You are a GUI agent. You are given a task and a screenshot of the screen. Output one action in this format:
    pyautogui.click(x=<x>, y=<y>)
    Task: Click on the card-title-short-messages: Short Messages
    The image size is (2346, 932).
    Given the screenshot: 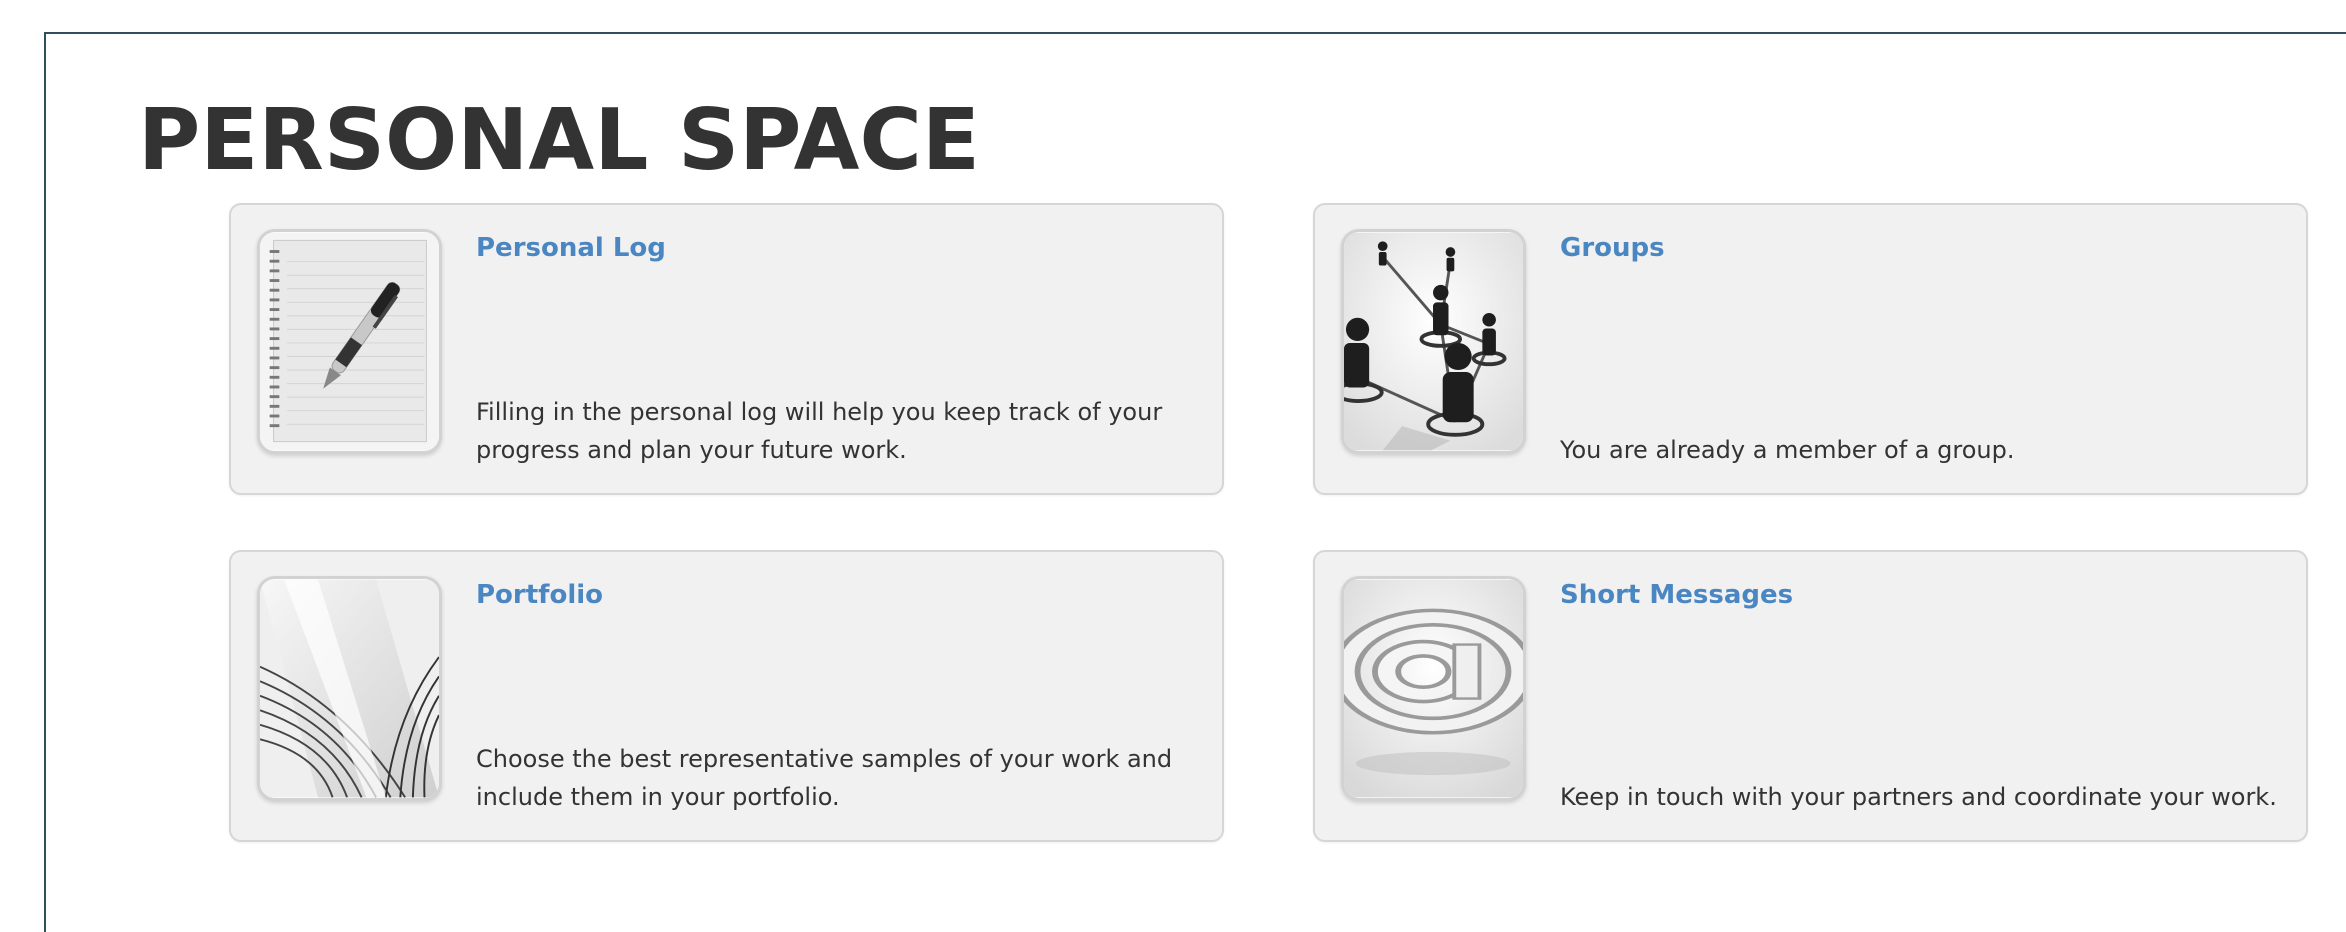 What is the action you would take?
    pyautogui.click(x=1676, y=595)
    